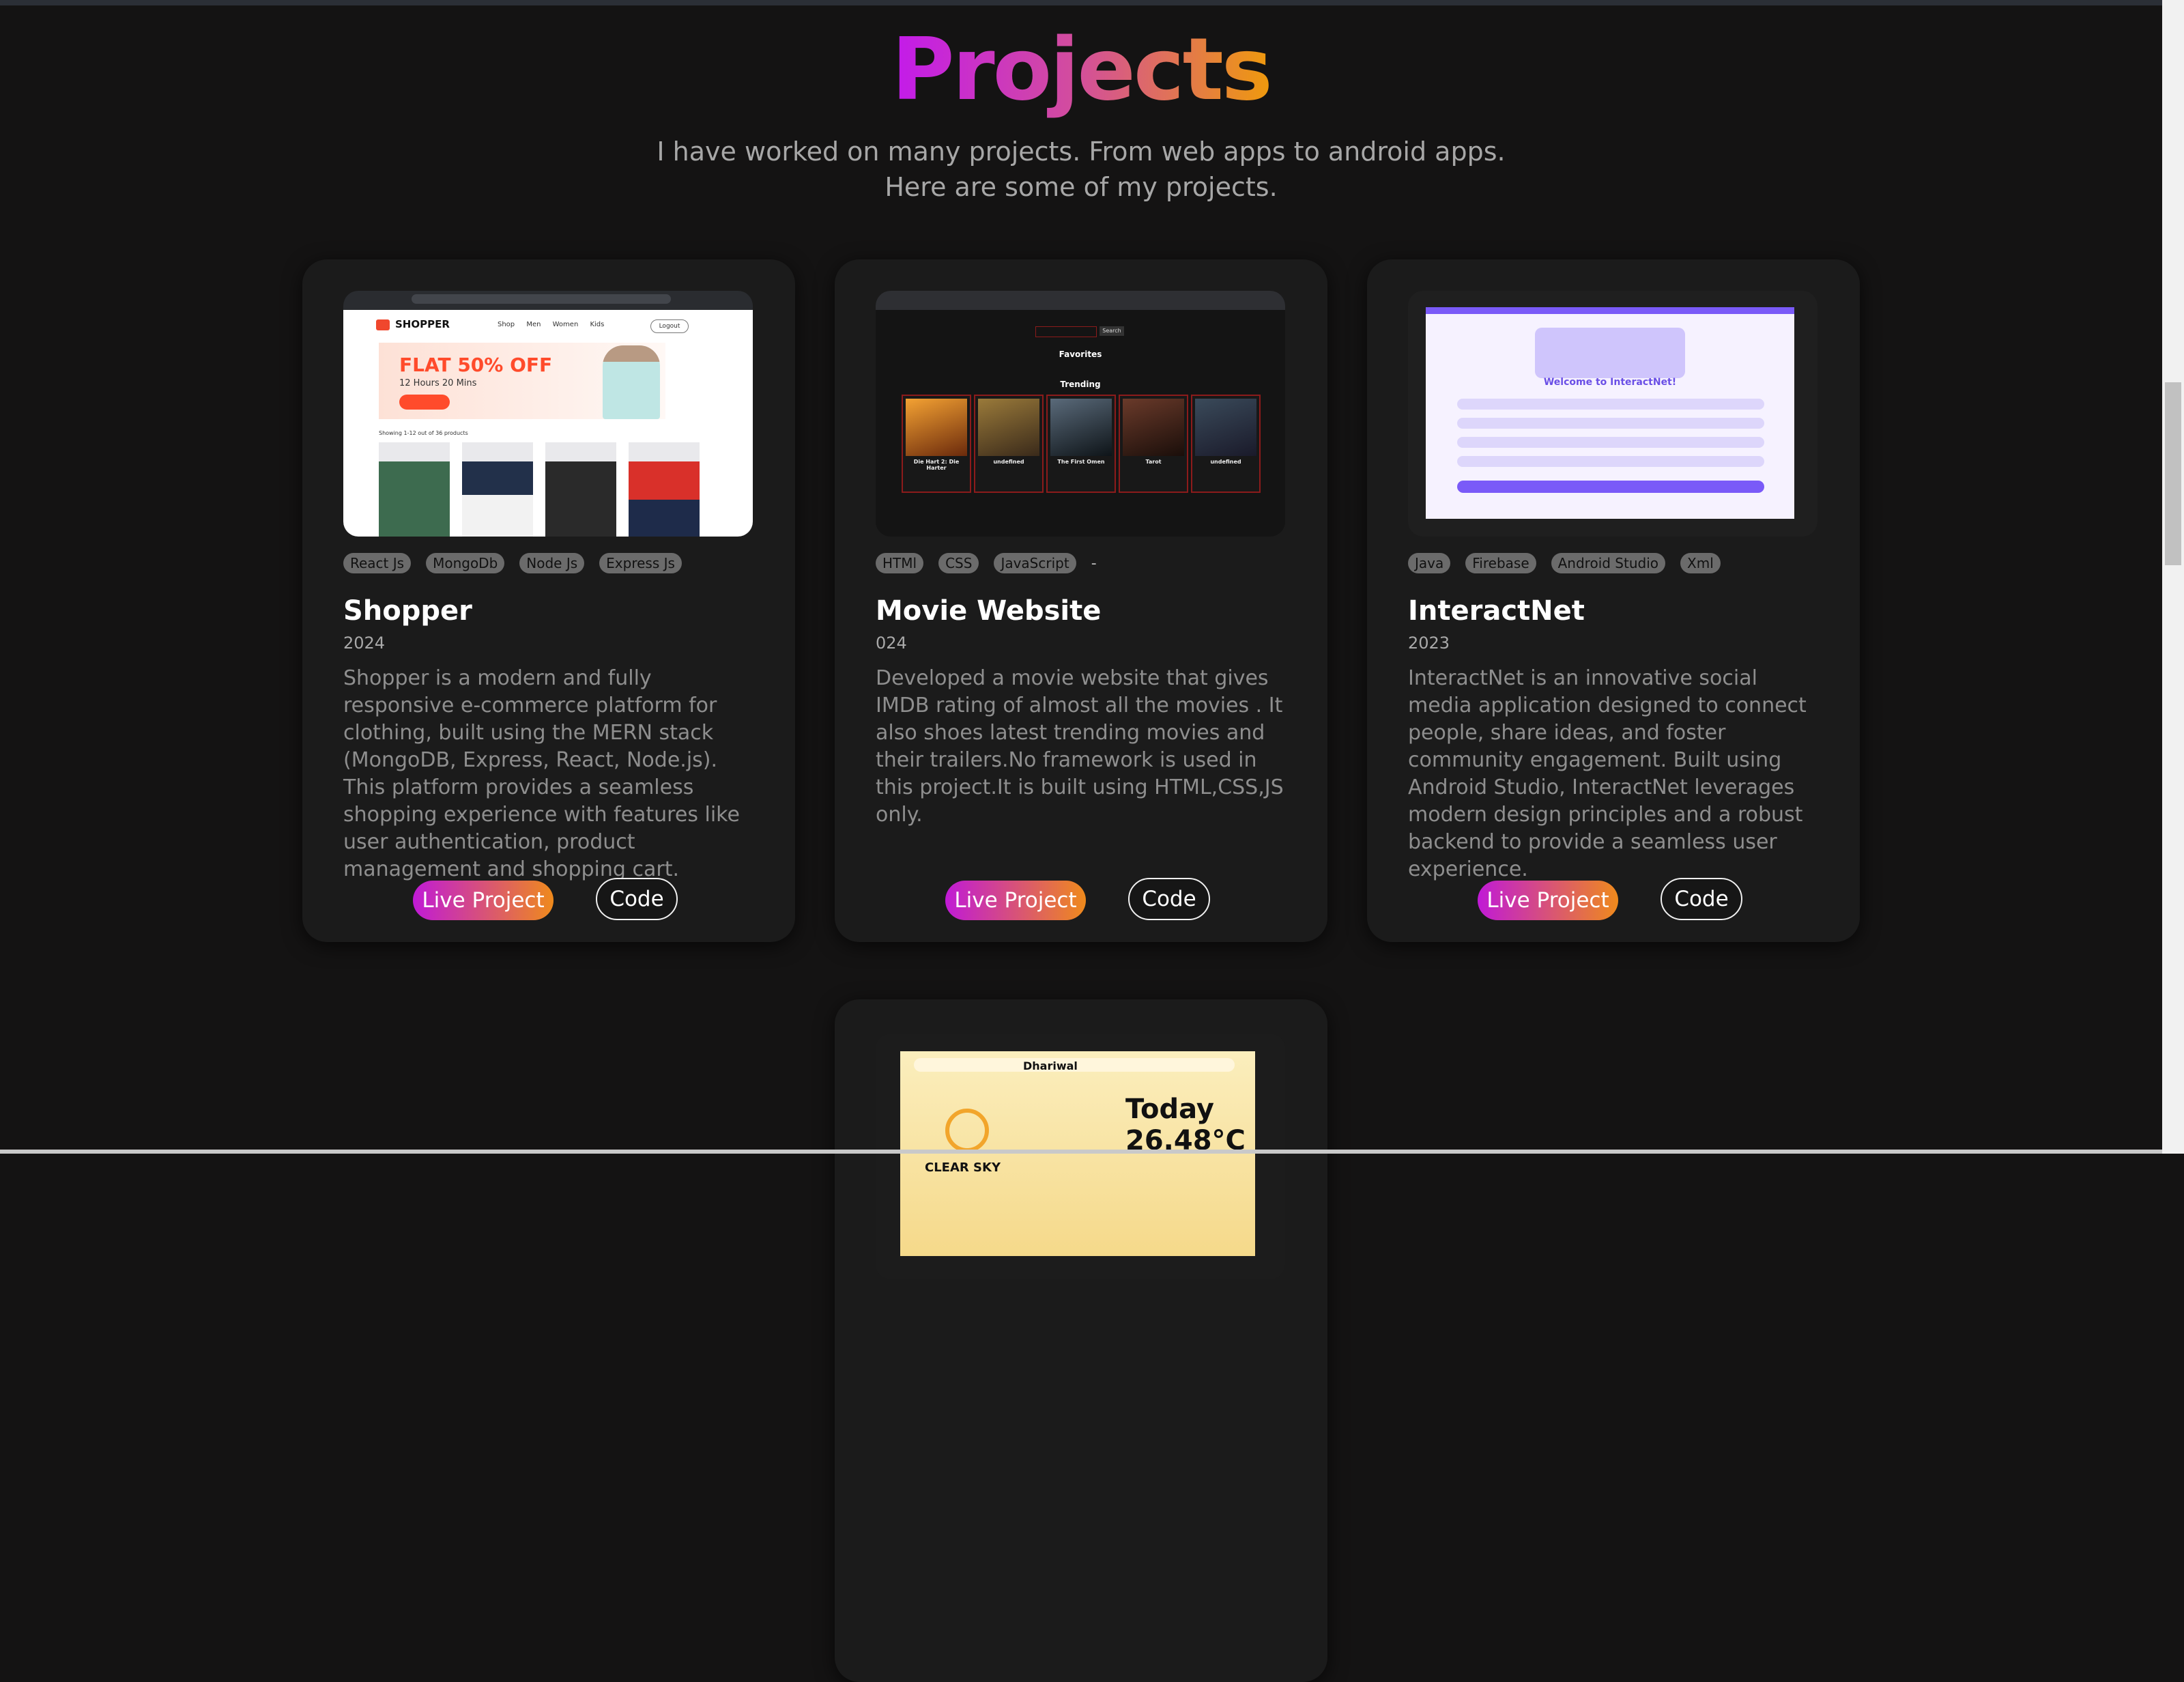  Describe the element at coordinates (1608, 563) in the screenshot. I see `tag: Android Studio` at that location.